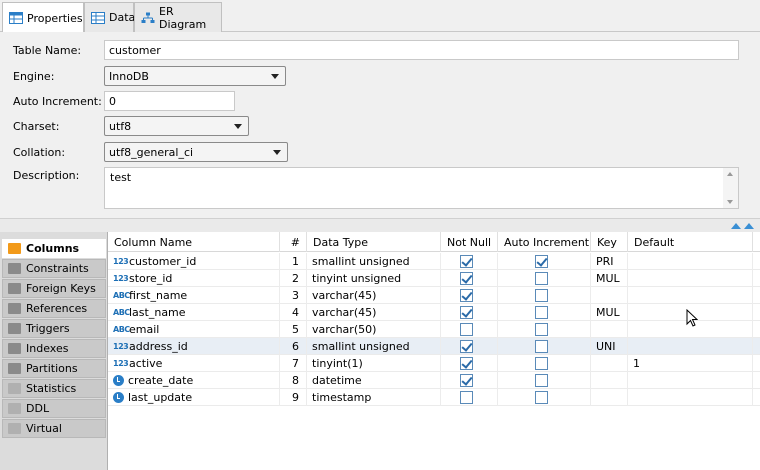 This screenshot has width=760, height=470. Describe the element at coordinates (469, 242) in the screenshot. I see `header-not-null: Not Null` at that location.